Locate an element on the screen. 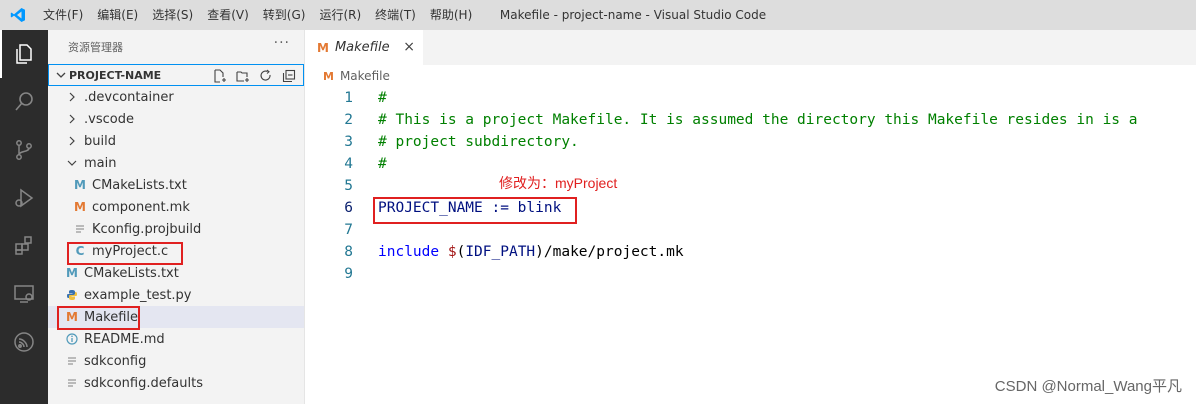  tree-item-label: Kconfig.projbuild is located at coordinates (147, 229).